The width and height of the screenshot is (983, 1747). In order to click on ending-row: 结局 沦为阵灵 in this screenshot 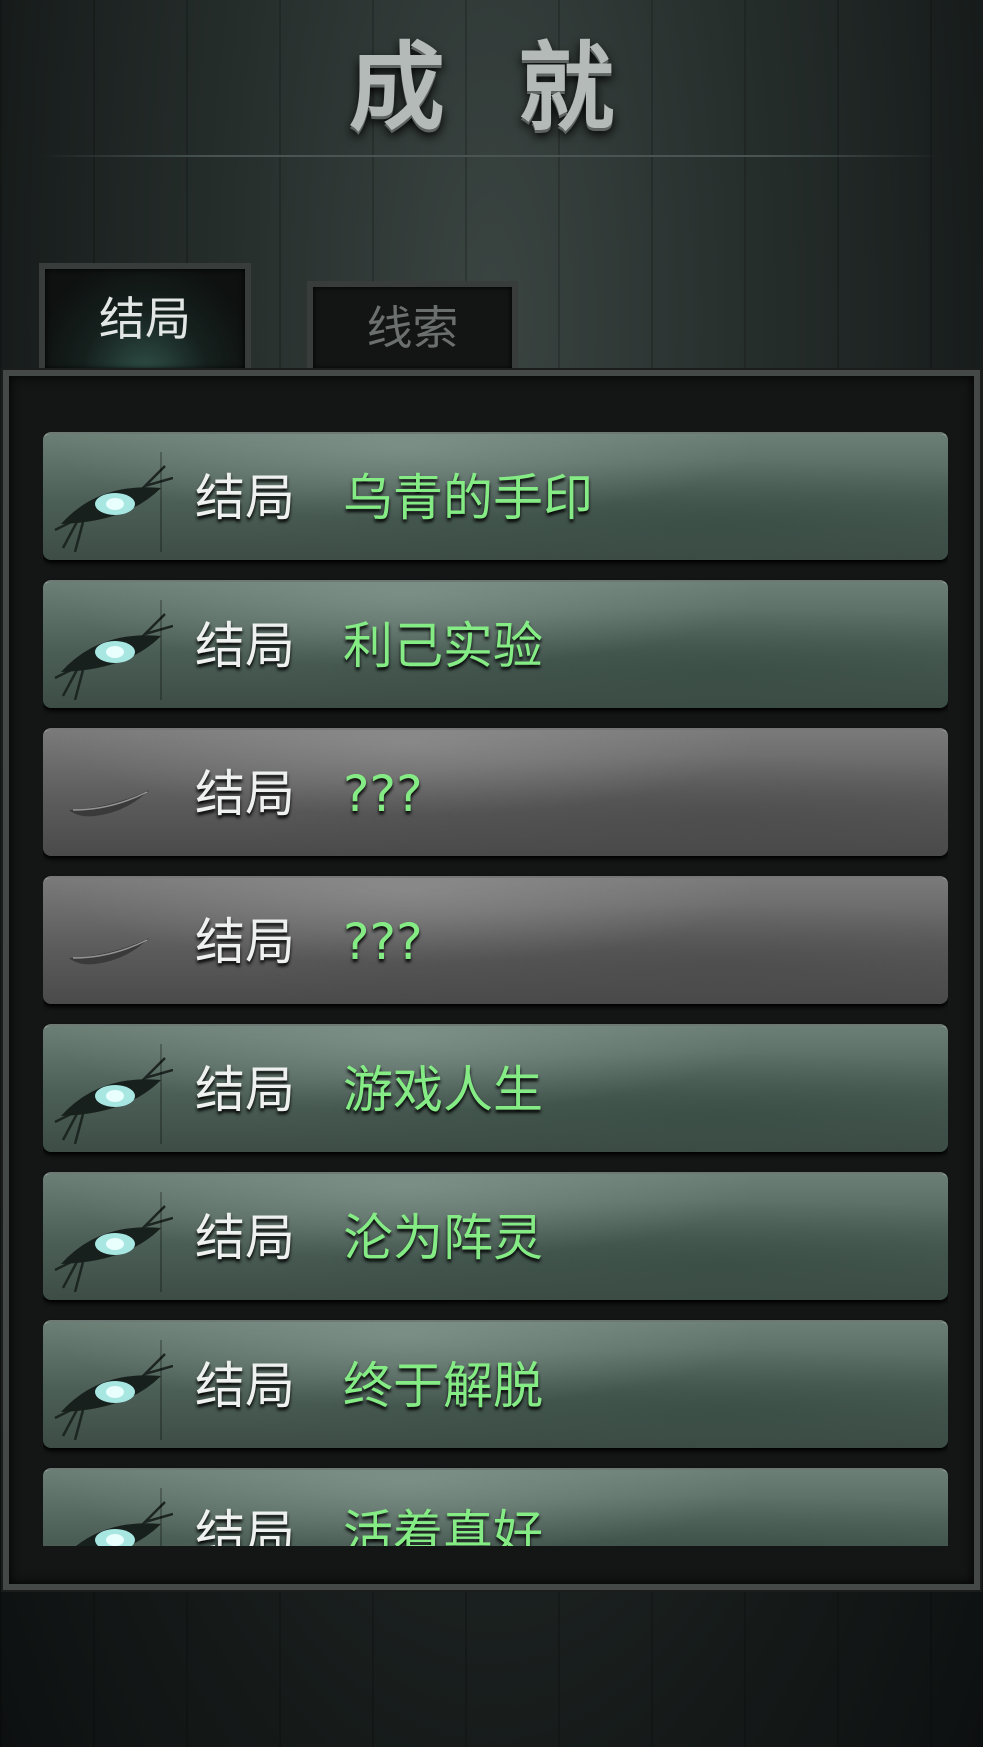, I will do `click(495, 1236)`.